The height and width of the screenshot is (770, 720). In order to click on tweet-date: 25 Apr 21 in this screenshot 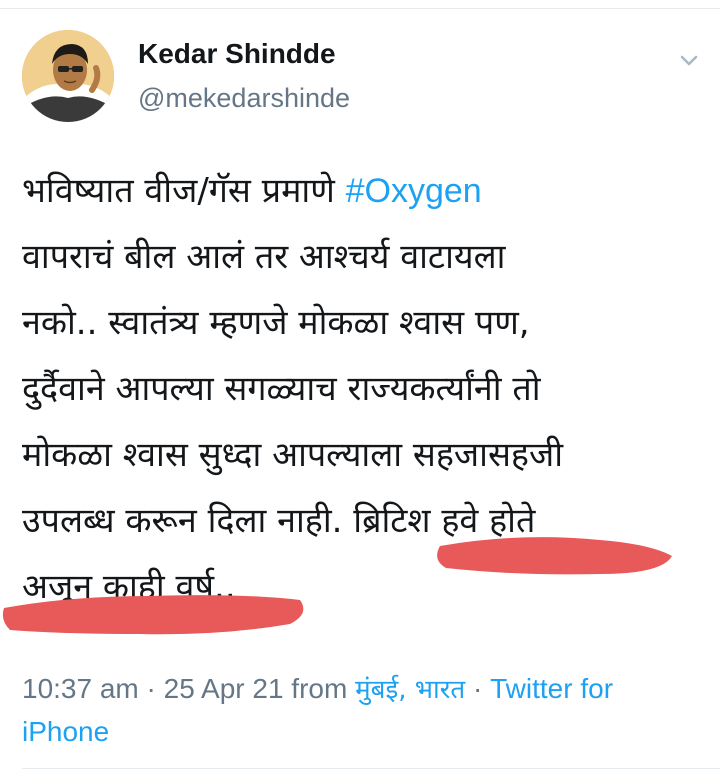, I will do `click(224, 688)`.